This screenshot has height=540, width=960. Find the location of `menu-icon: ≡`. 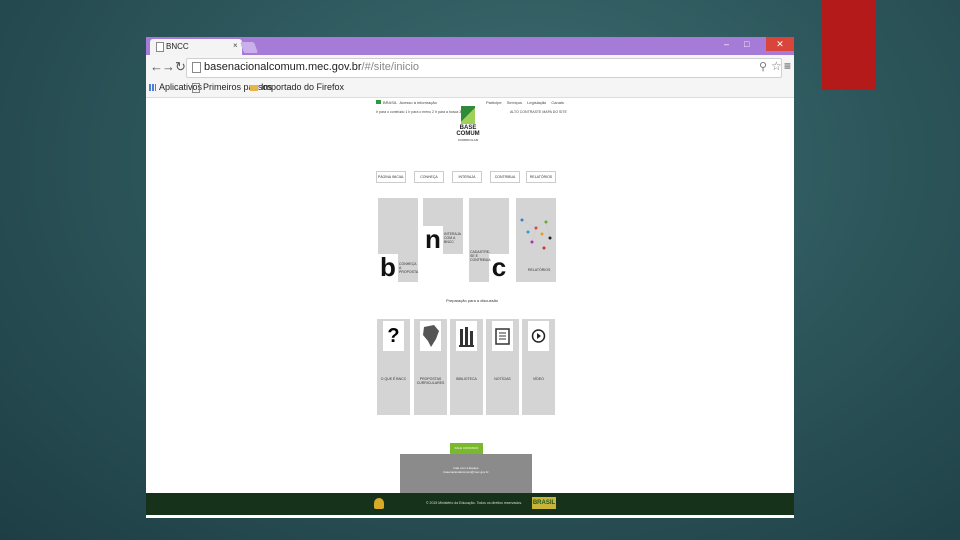

menu-icon: ≡ is located at coordinates (787, 66).